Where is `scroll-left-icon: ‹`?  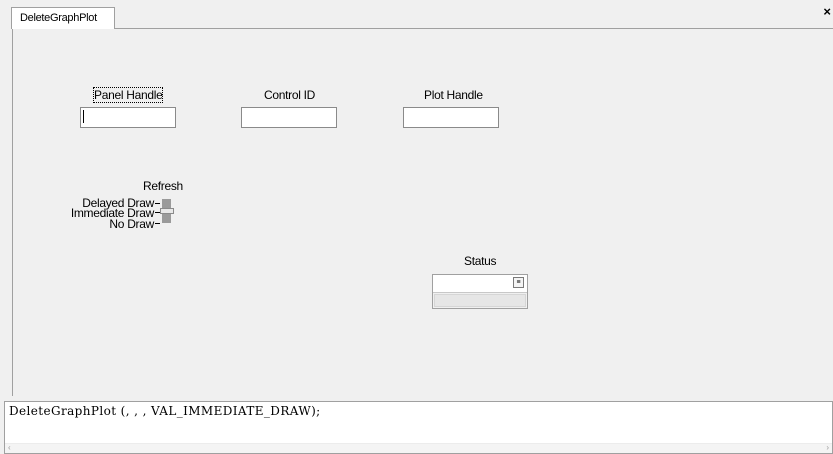 scroll-left-icon: ‹ is located at coordinates (9, 448).